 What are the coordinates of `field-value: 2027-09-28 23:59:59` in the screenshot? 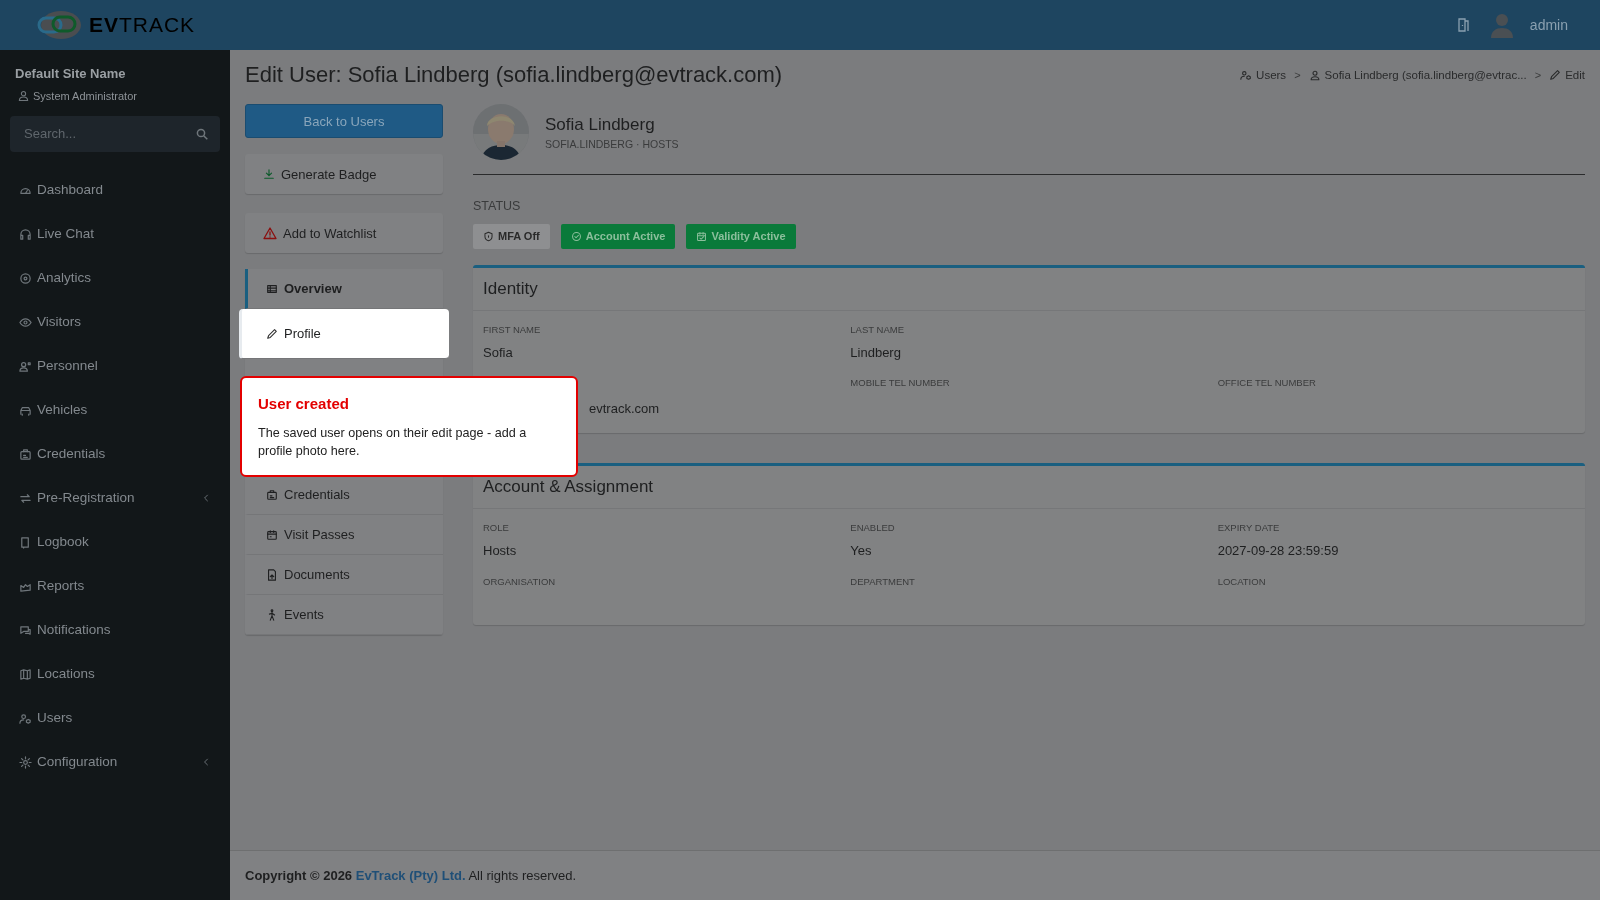 It's located at (1278, 551).